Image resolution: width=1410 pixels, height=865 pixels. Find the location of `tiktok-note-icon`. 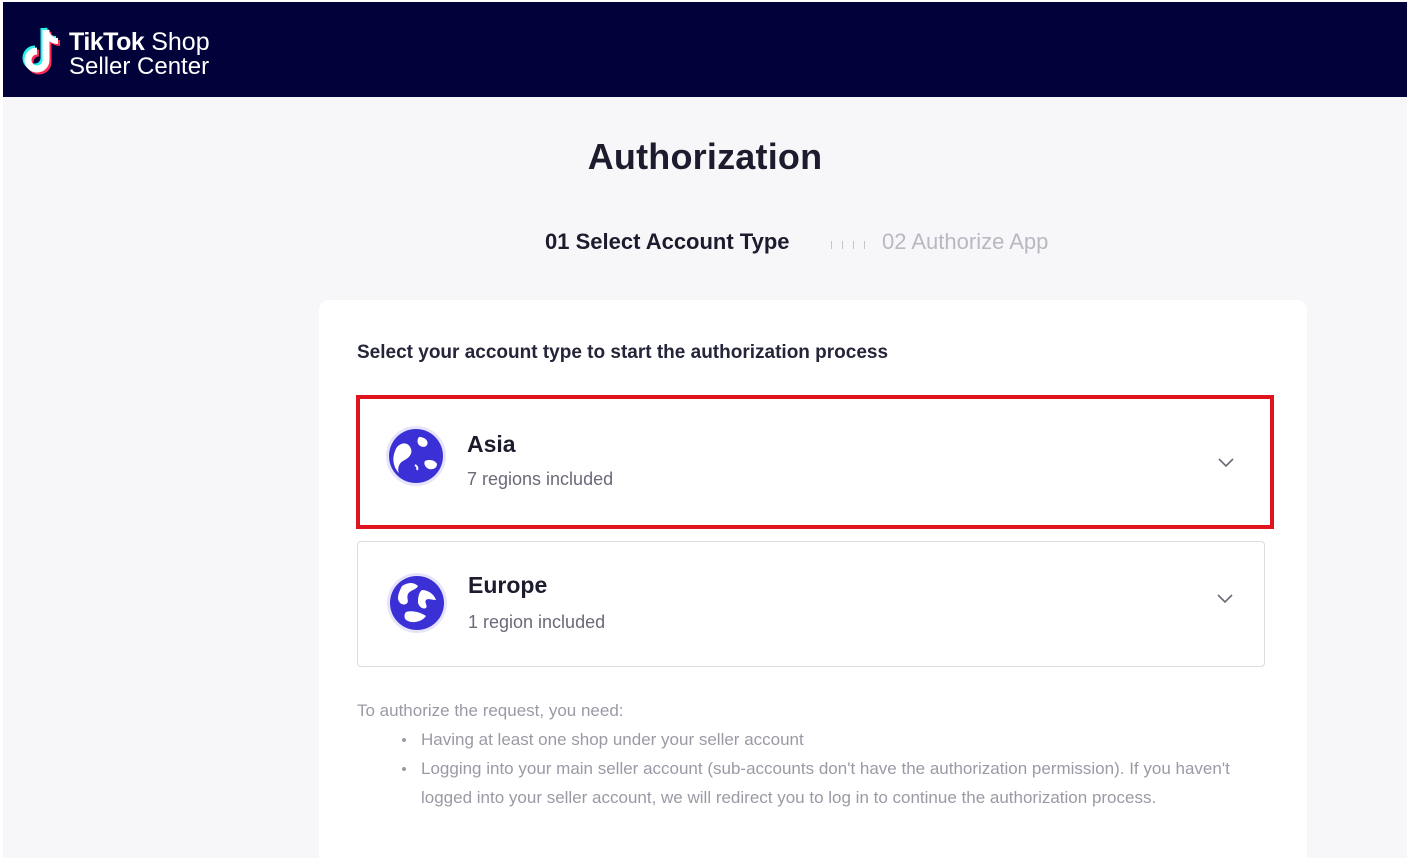

tiktok-note-icon is located at coordinates (41, 51).